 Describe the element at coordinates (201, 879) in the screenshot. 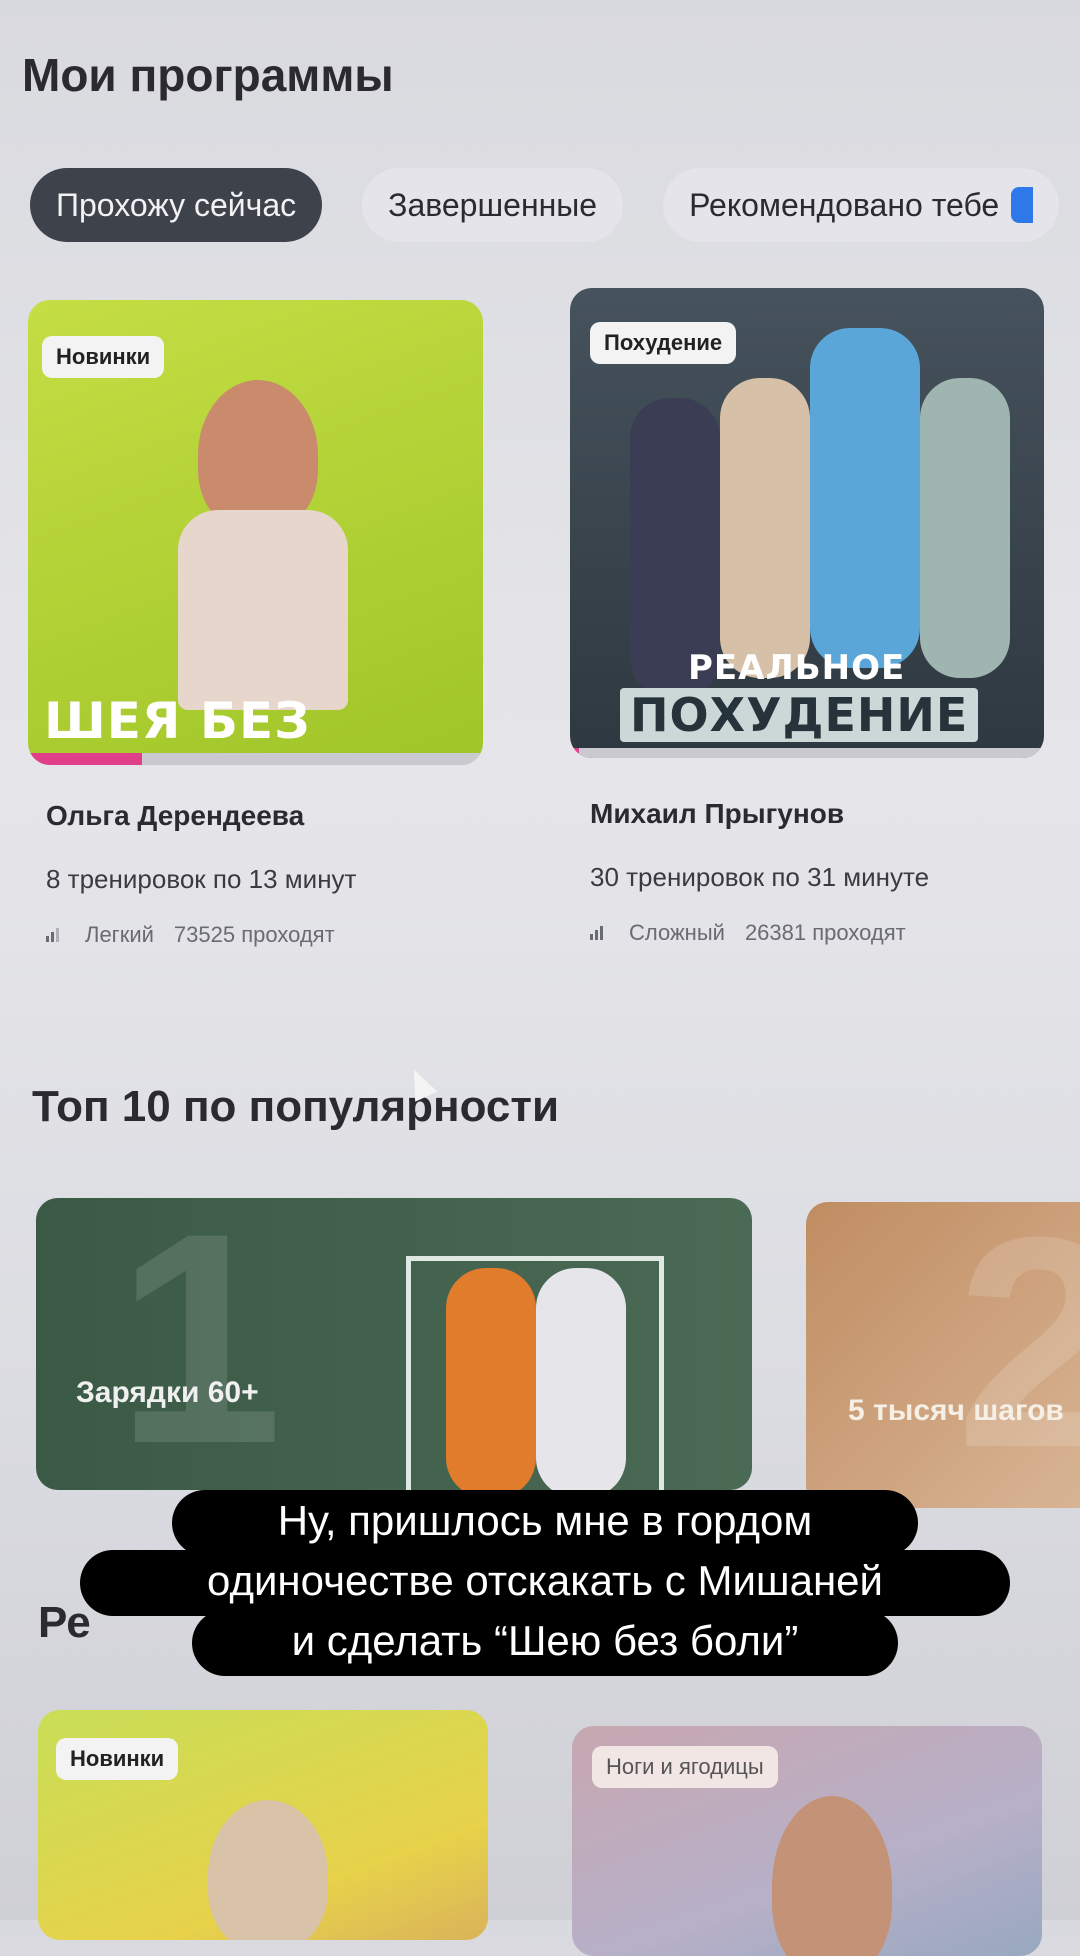

I see `program-workouts: 8 тренировок по 13 минут` at that location.